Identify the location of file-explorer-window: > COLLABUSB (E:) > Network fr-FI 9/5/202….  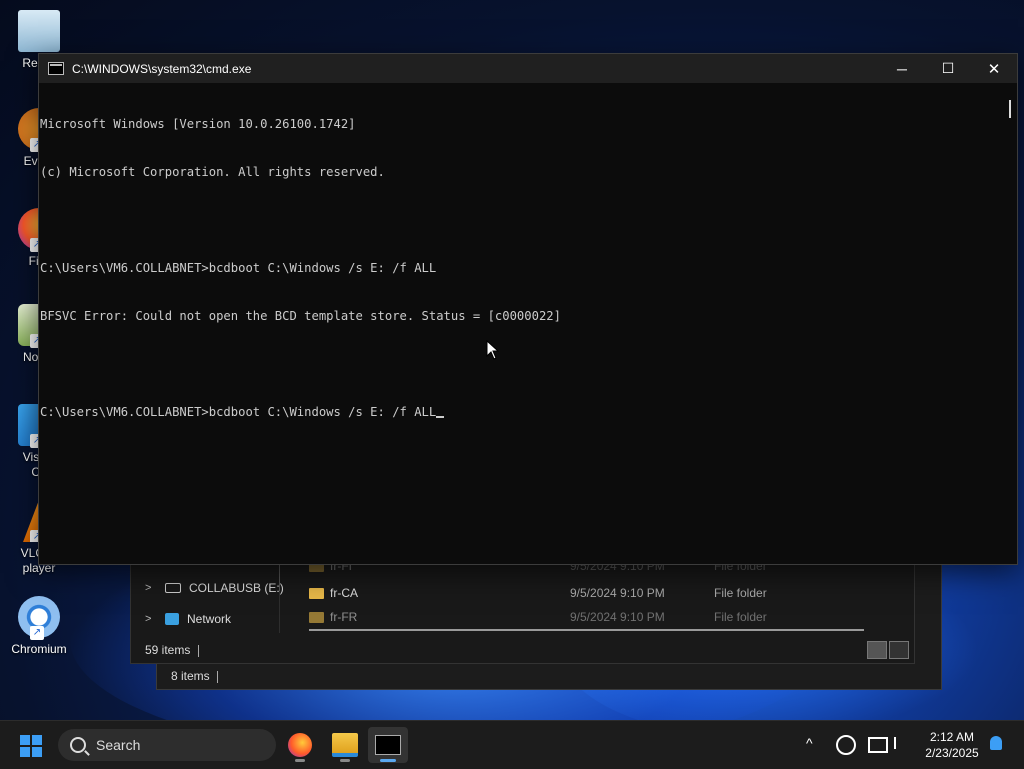
(522, 611).